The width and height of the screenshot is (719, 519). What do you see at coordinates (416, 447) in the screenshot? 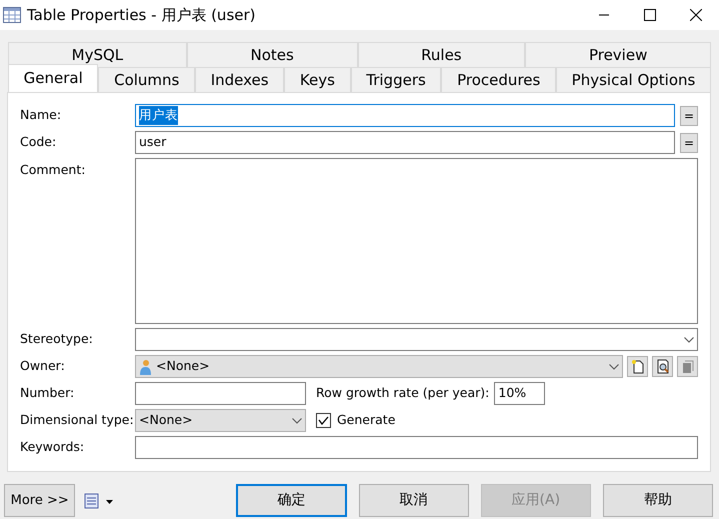
I see `text-field` at bounding box center [416, 447].